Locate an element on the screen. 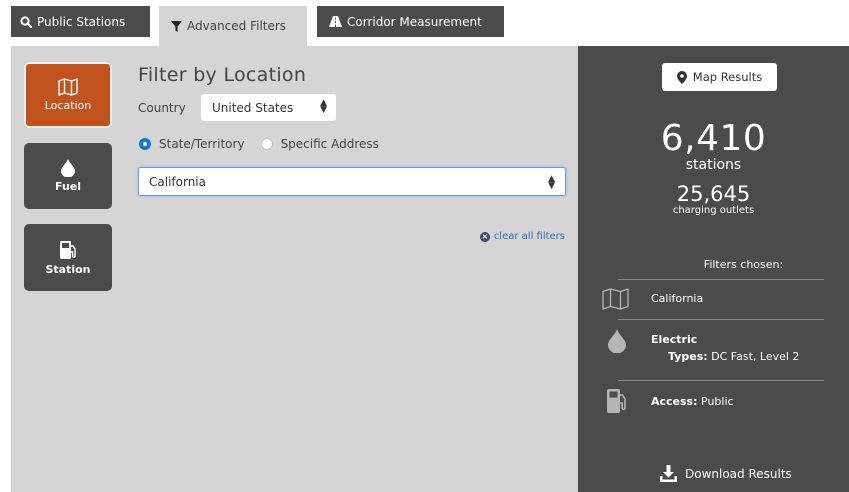 This screenshot has width=849, height=492. download-icon is located at coordinates (668, 473).